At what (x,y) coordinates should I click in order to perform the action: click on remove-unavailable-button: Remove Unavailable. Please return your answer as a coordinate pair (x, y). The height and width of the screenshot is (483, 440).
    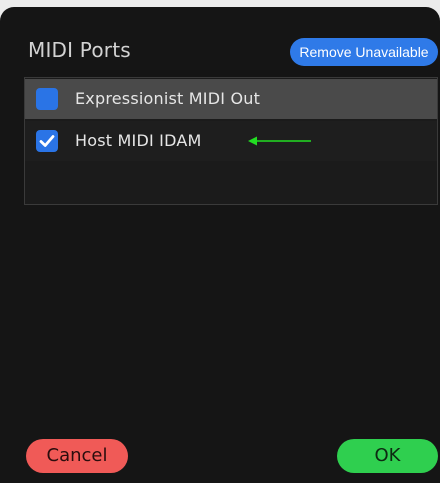
    Looking at the image, I should click on (364, 52).